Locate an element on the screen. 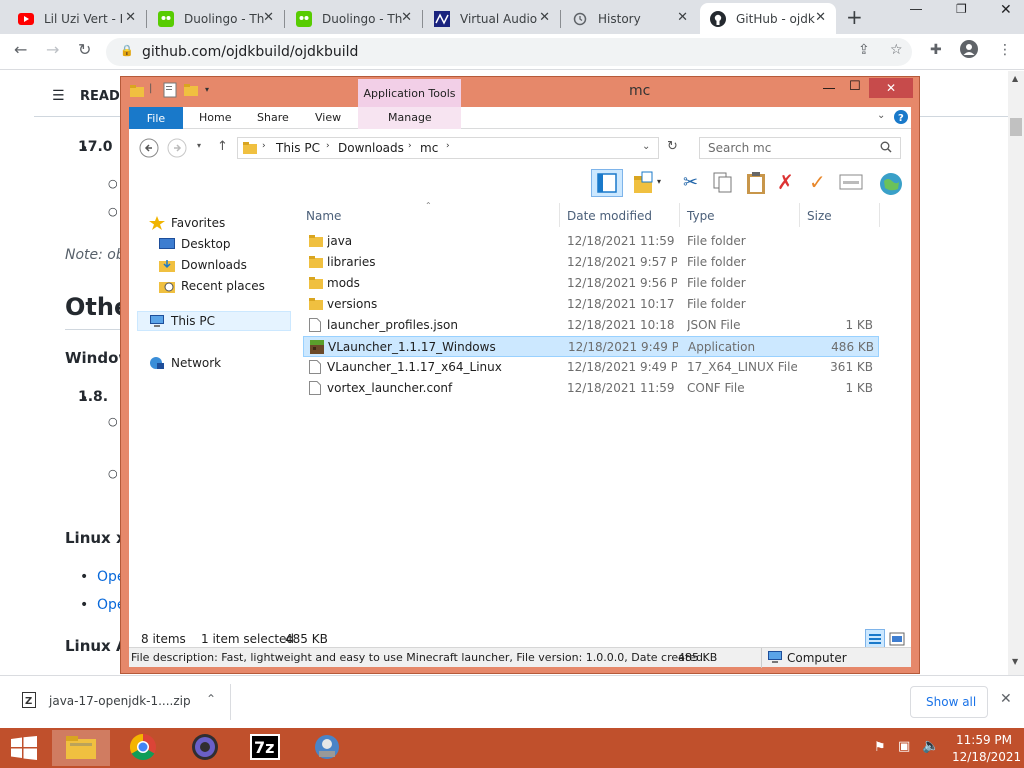 This screenshot has width=1024, height=768. copy-icon is located at coordinates (723, 184).